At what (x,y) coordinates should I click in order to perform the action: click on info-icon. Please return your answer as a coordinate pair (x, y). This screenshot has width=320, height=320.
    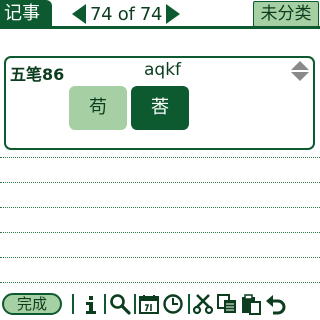
    Looking at the image, I should click on (91, 304).